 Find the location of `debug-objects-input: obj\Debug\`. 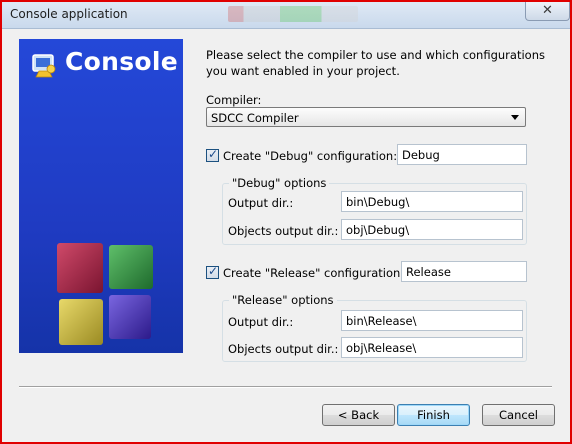

debug-objects-input: obj\Debug\ is located at coordinates (432, 229).